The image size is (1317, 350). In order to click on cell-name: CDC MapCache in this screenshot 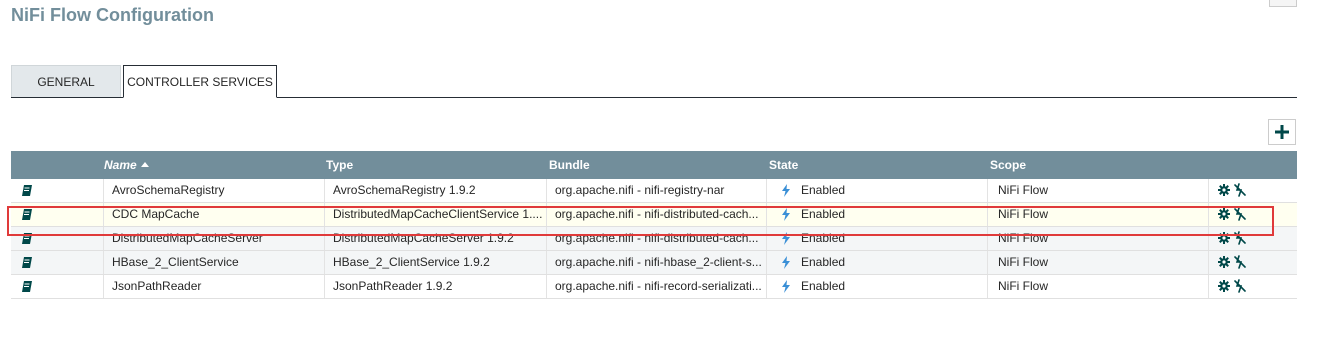, I will do `click(156, 214)`.